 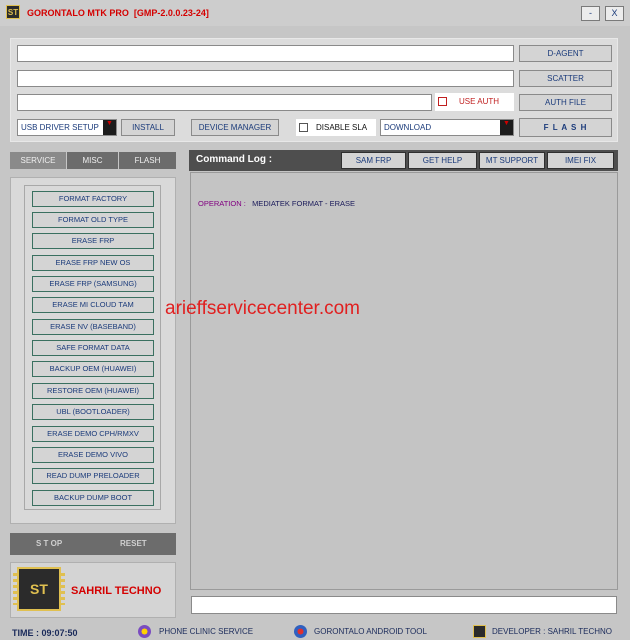 I want to click on watermark-text: arieffservicecenter.com, so click(x=263, y=308).